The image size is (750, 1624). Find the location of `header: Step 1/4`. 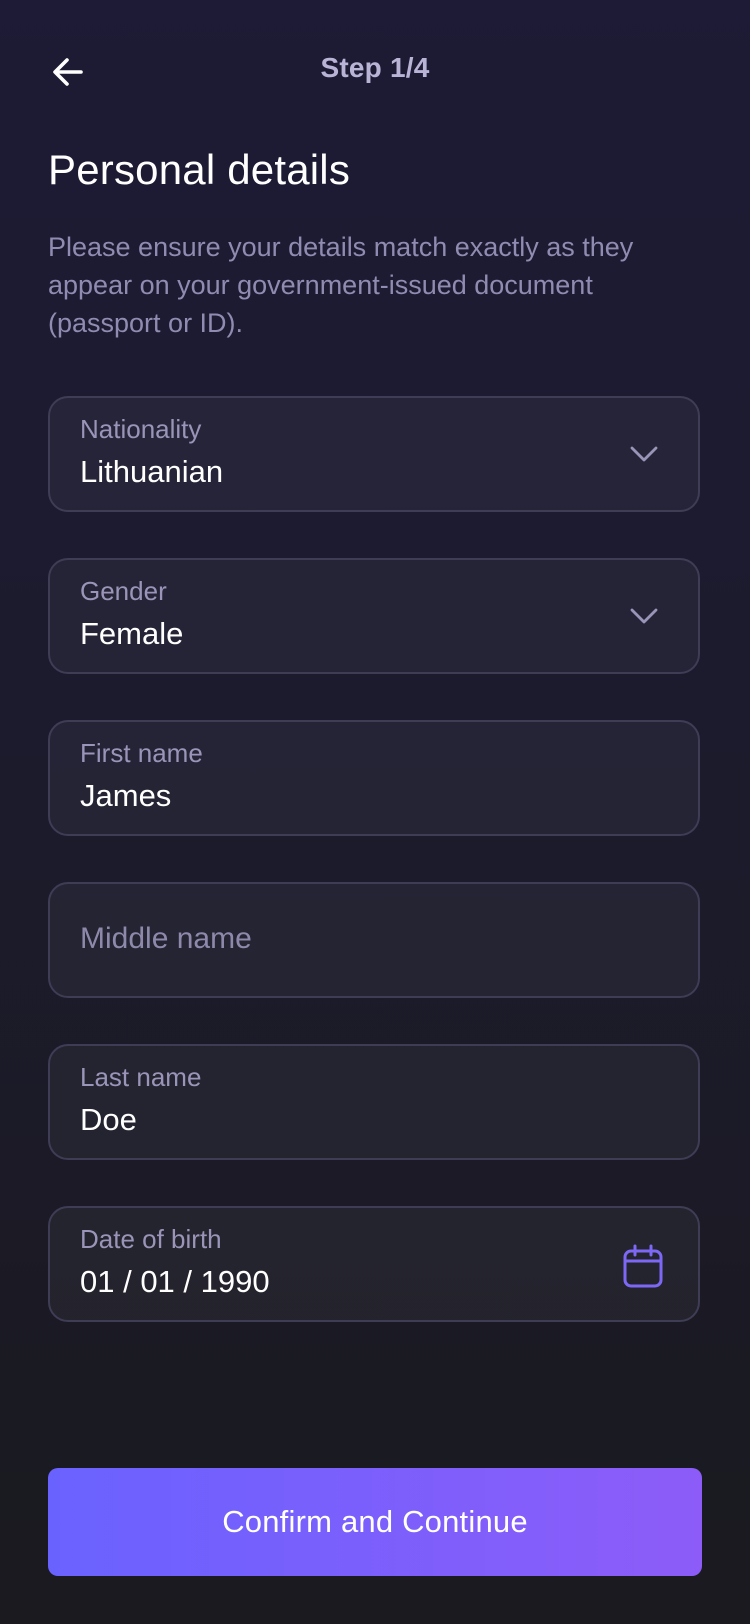

header: Step 1/4 is located at coordinates (375, 72).